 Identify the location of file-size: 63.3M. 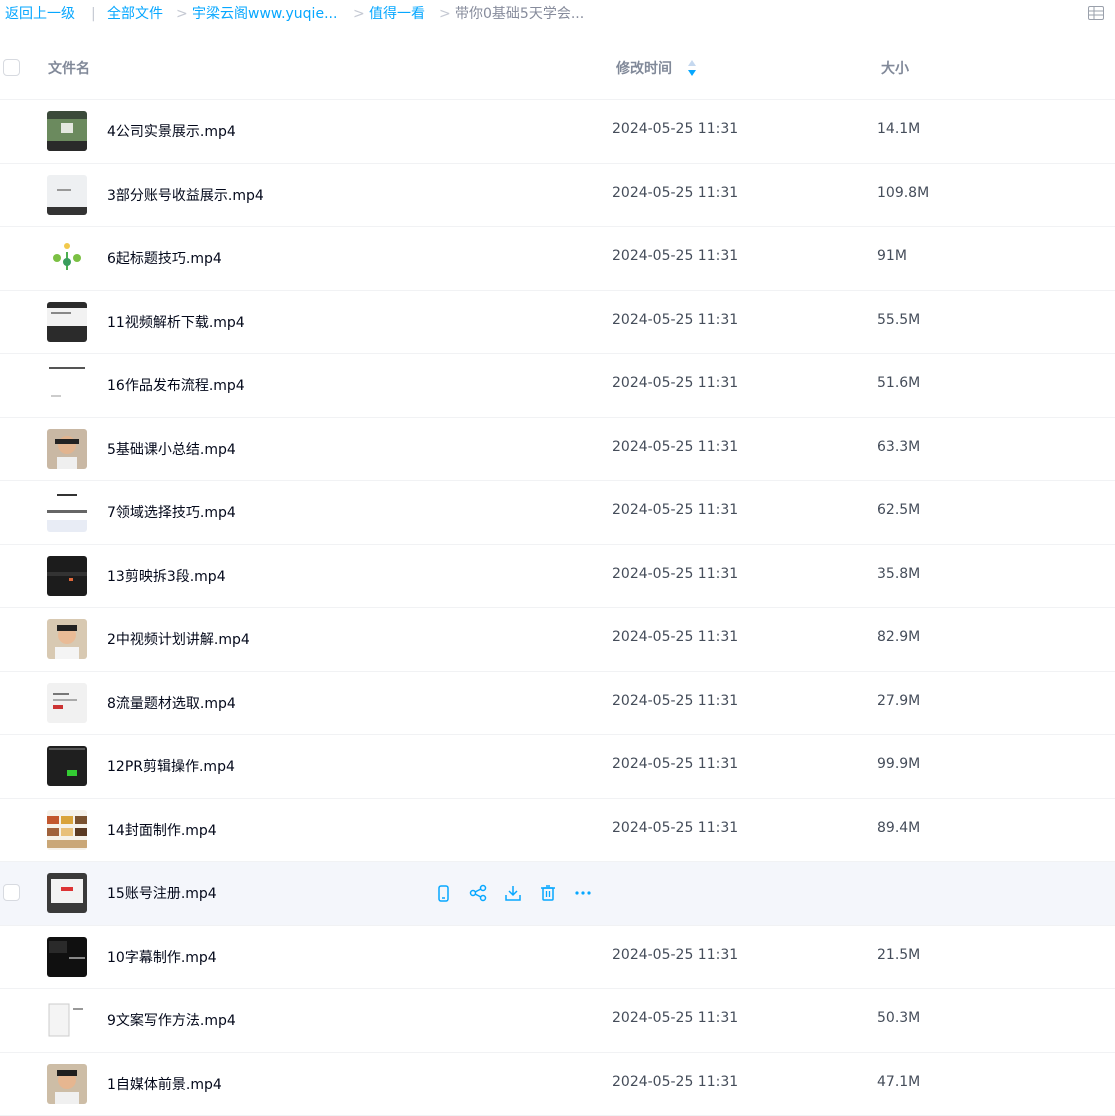
(898, 447).